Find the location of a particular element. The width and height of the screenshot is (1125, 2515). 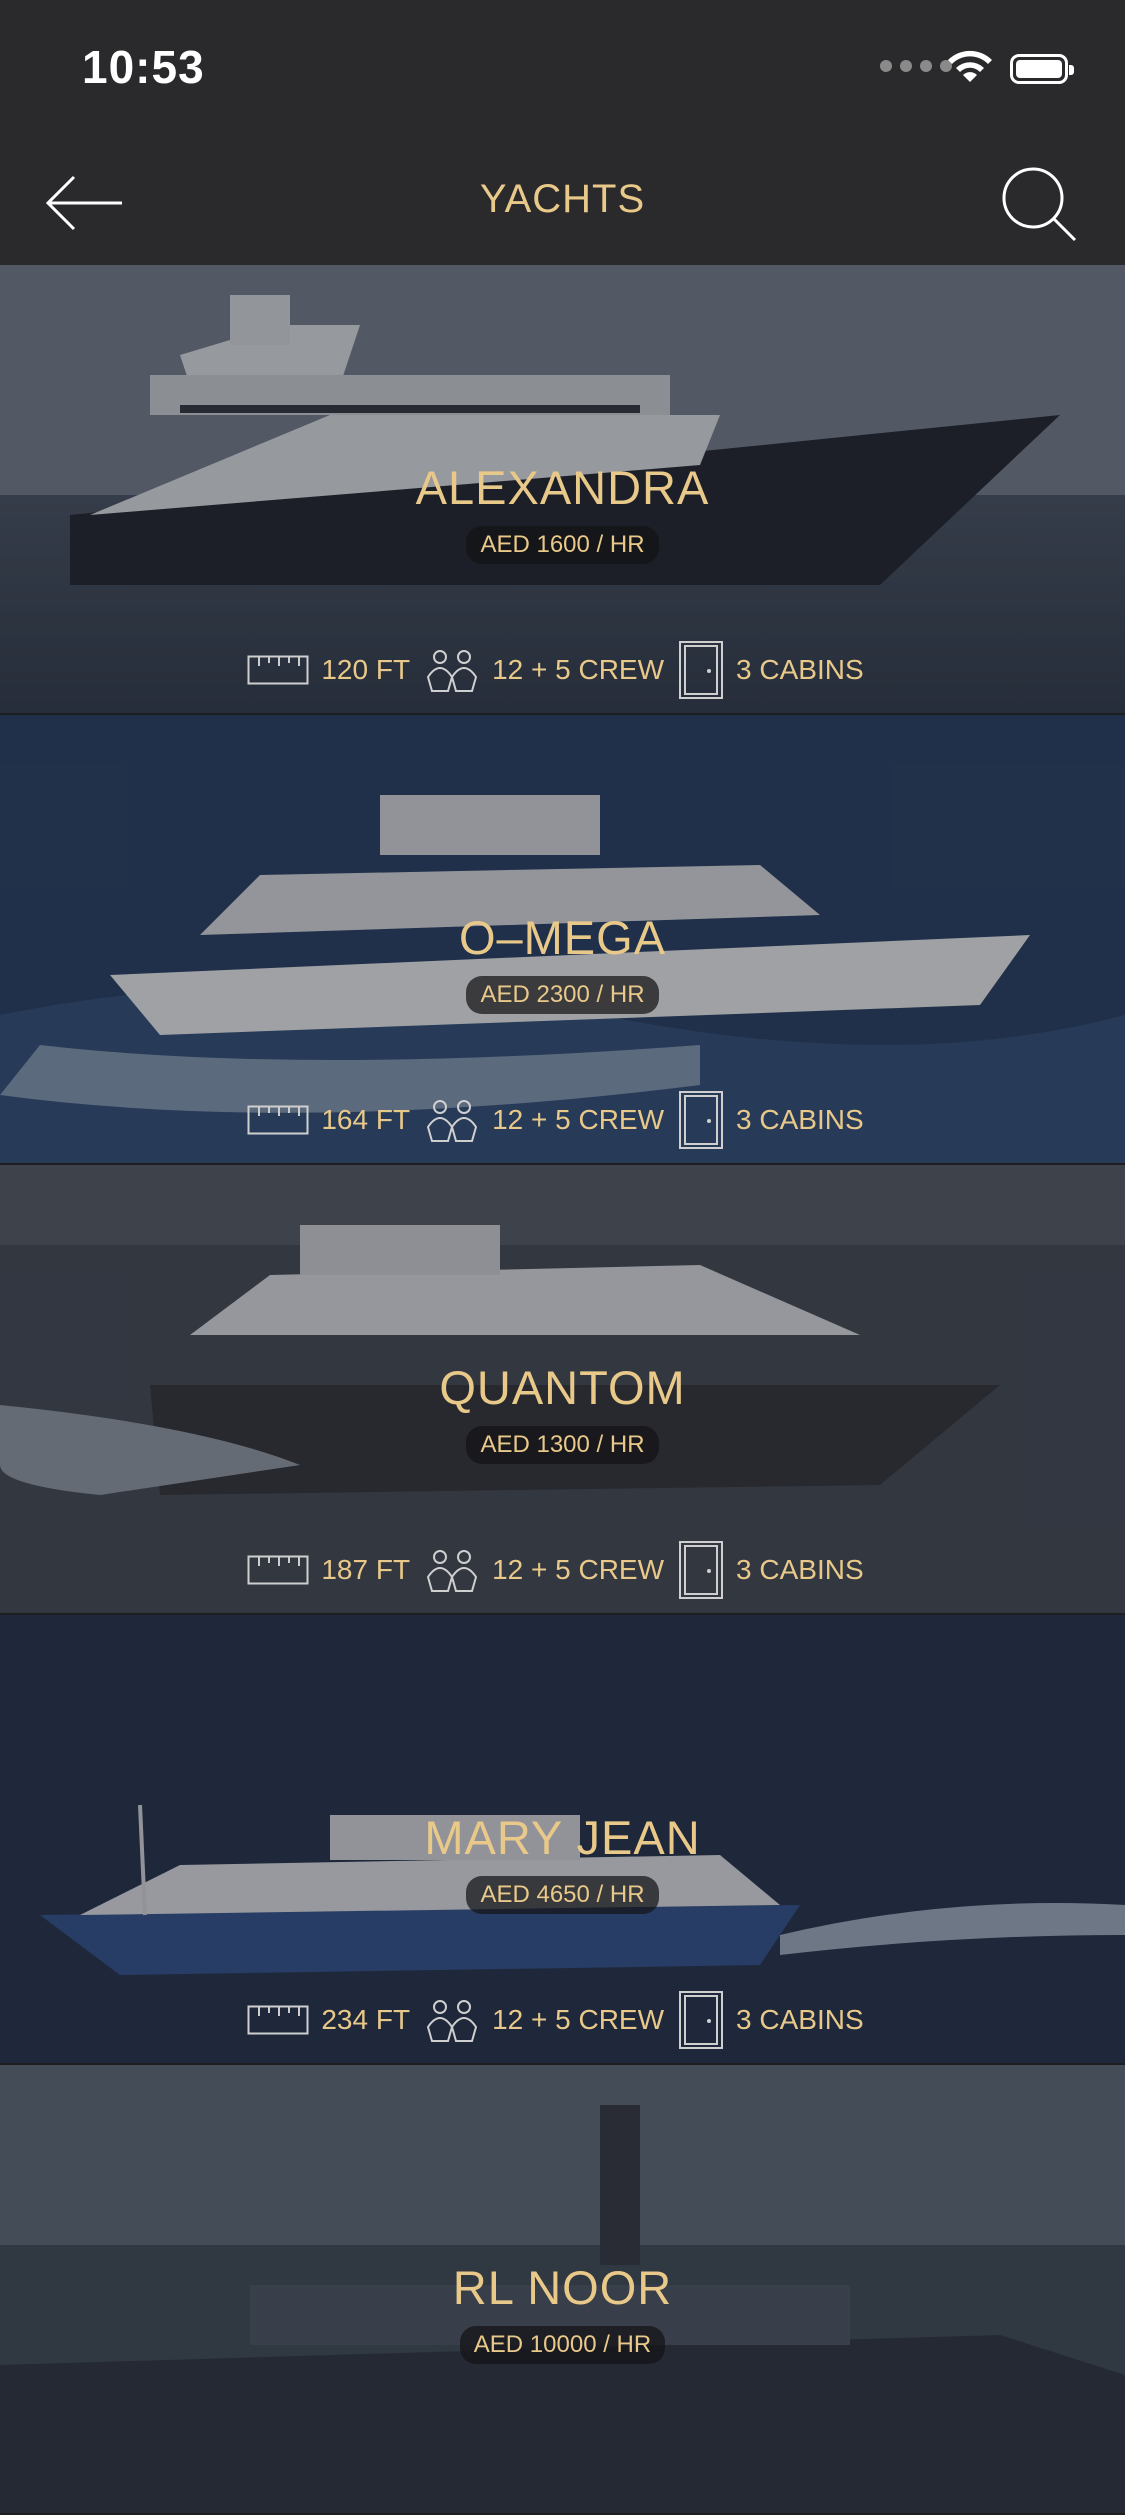

page-title: YACHTS is located at coordinates (562, 199).